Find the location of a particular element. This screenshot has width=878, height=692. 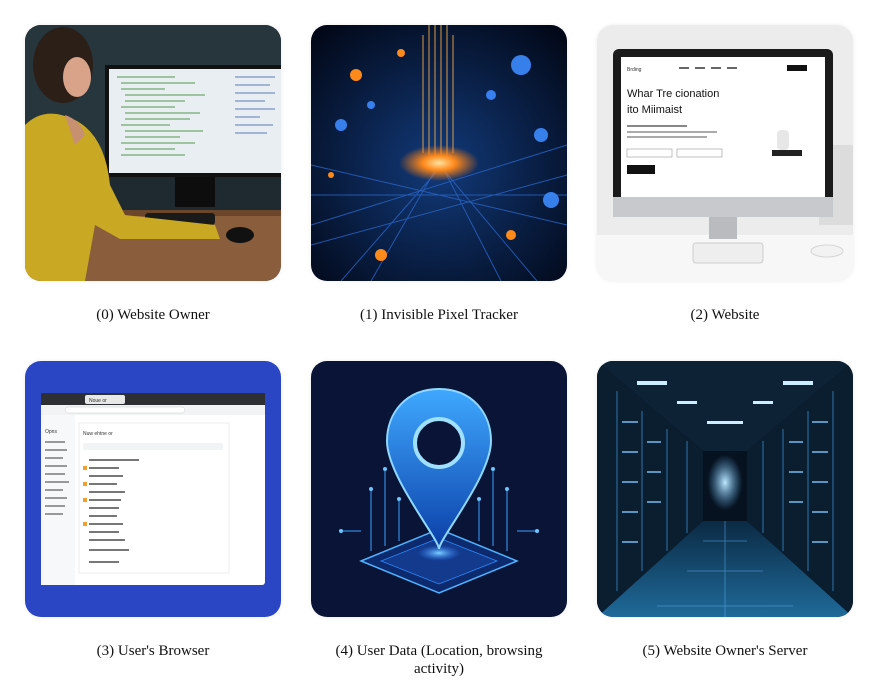

user-data-image is located at coordinates (439, 489).